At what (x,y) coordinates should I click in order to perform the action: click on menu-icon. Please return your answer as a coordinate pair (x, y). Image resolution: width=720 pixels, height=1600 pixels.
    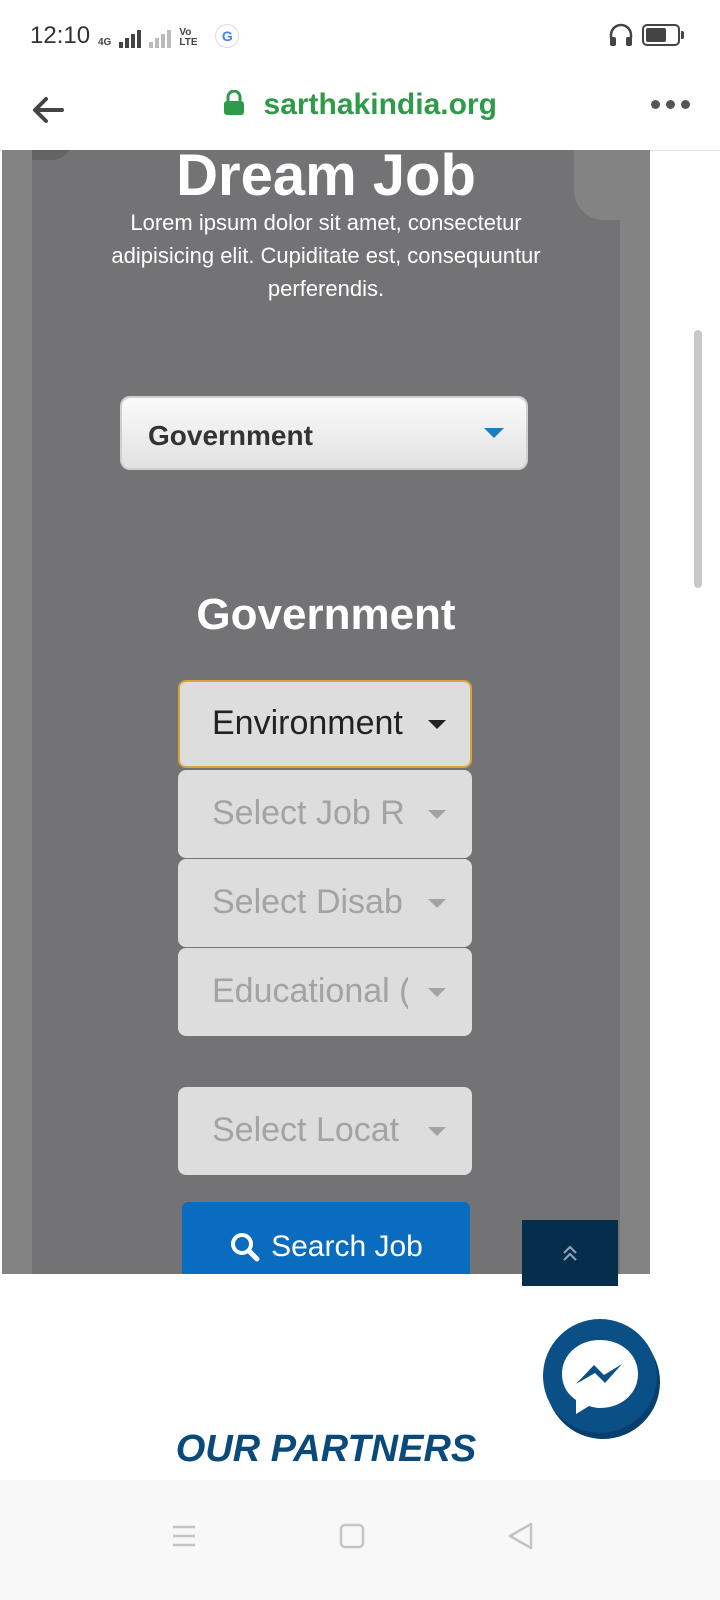
    Looking at the image, I should click on (184, 1536).